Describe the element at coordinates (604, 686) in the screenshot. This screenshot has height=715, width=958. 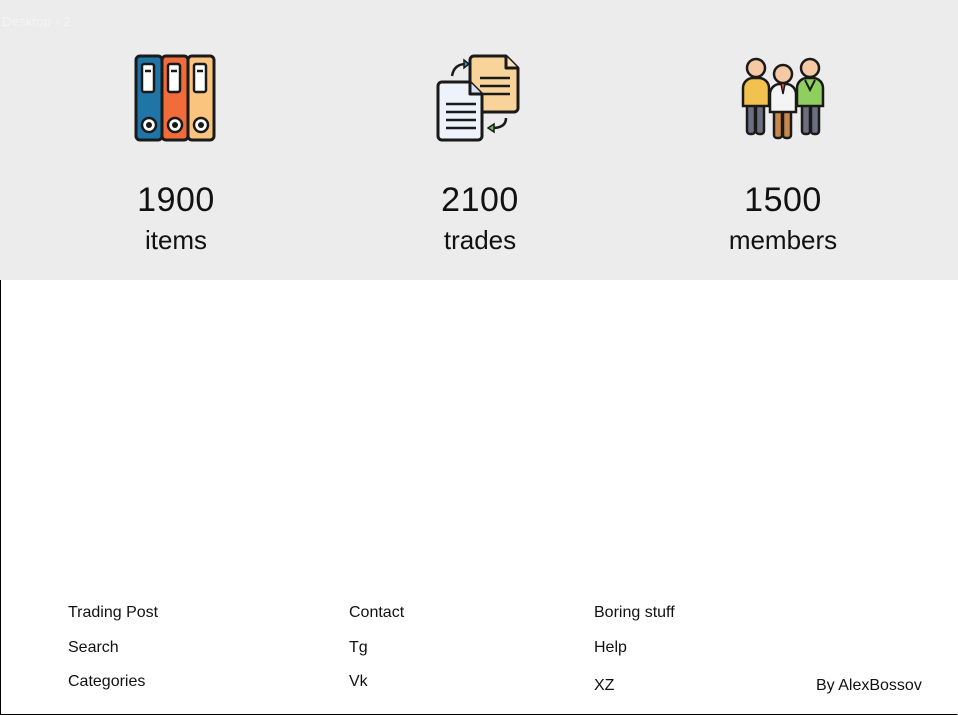
I see `footer-link-xz: XZ` at that location.